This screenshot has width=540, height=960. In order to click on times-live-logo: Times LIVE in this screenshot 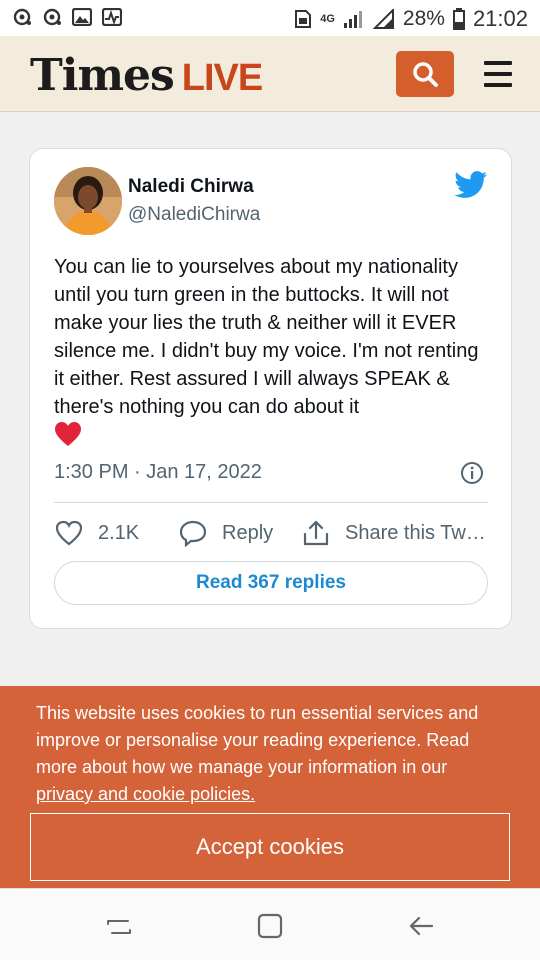, I will do `click(146, 75)`.